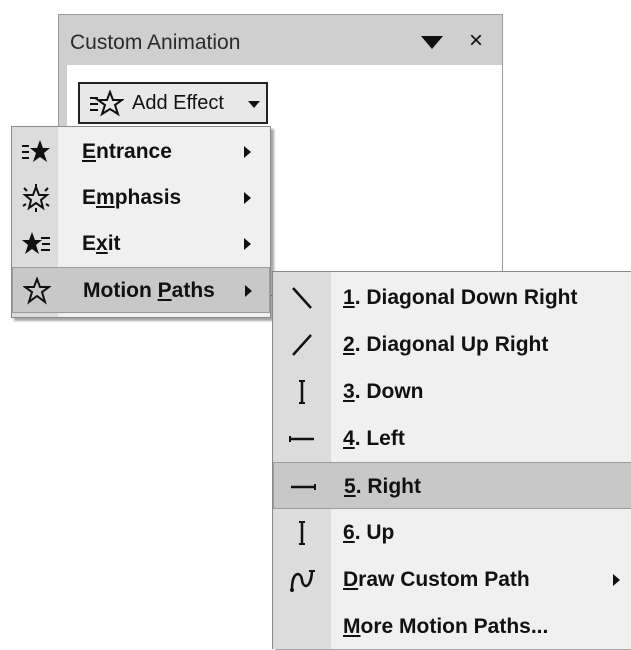 The width and height of the screenshot is (631, 650). Describe the element at coordinates (302, 345) in the screenshot. I see `diagonal-up-right-icon` at that location.